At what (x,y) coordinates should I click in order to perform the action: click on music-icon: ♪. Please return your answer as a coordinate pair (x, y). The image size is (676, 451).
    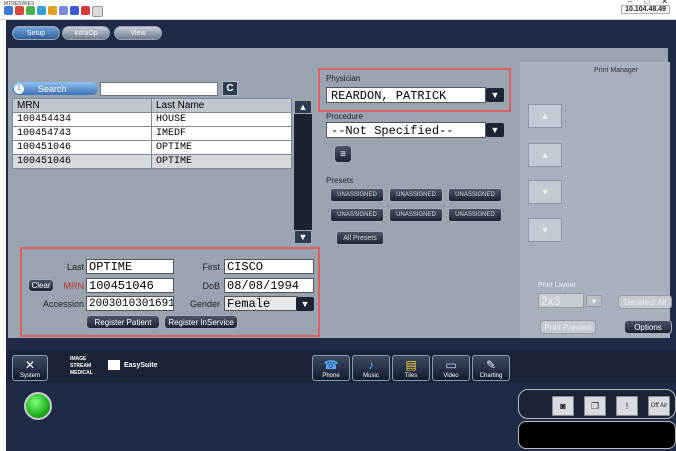
    Looking at the image, I should click on (371, 365).